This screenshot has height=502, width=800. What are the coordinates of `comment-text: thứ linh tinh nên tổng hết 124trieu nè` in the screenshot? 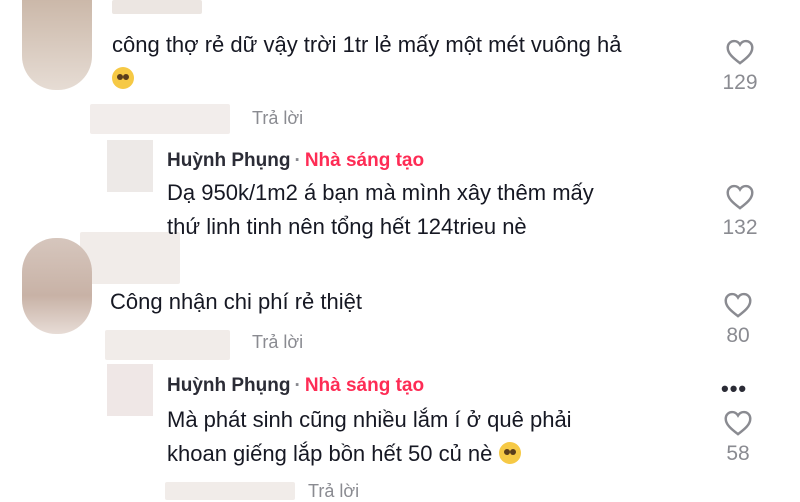 It's located at (347, 226).